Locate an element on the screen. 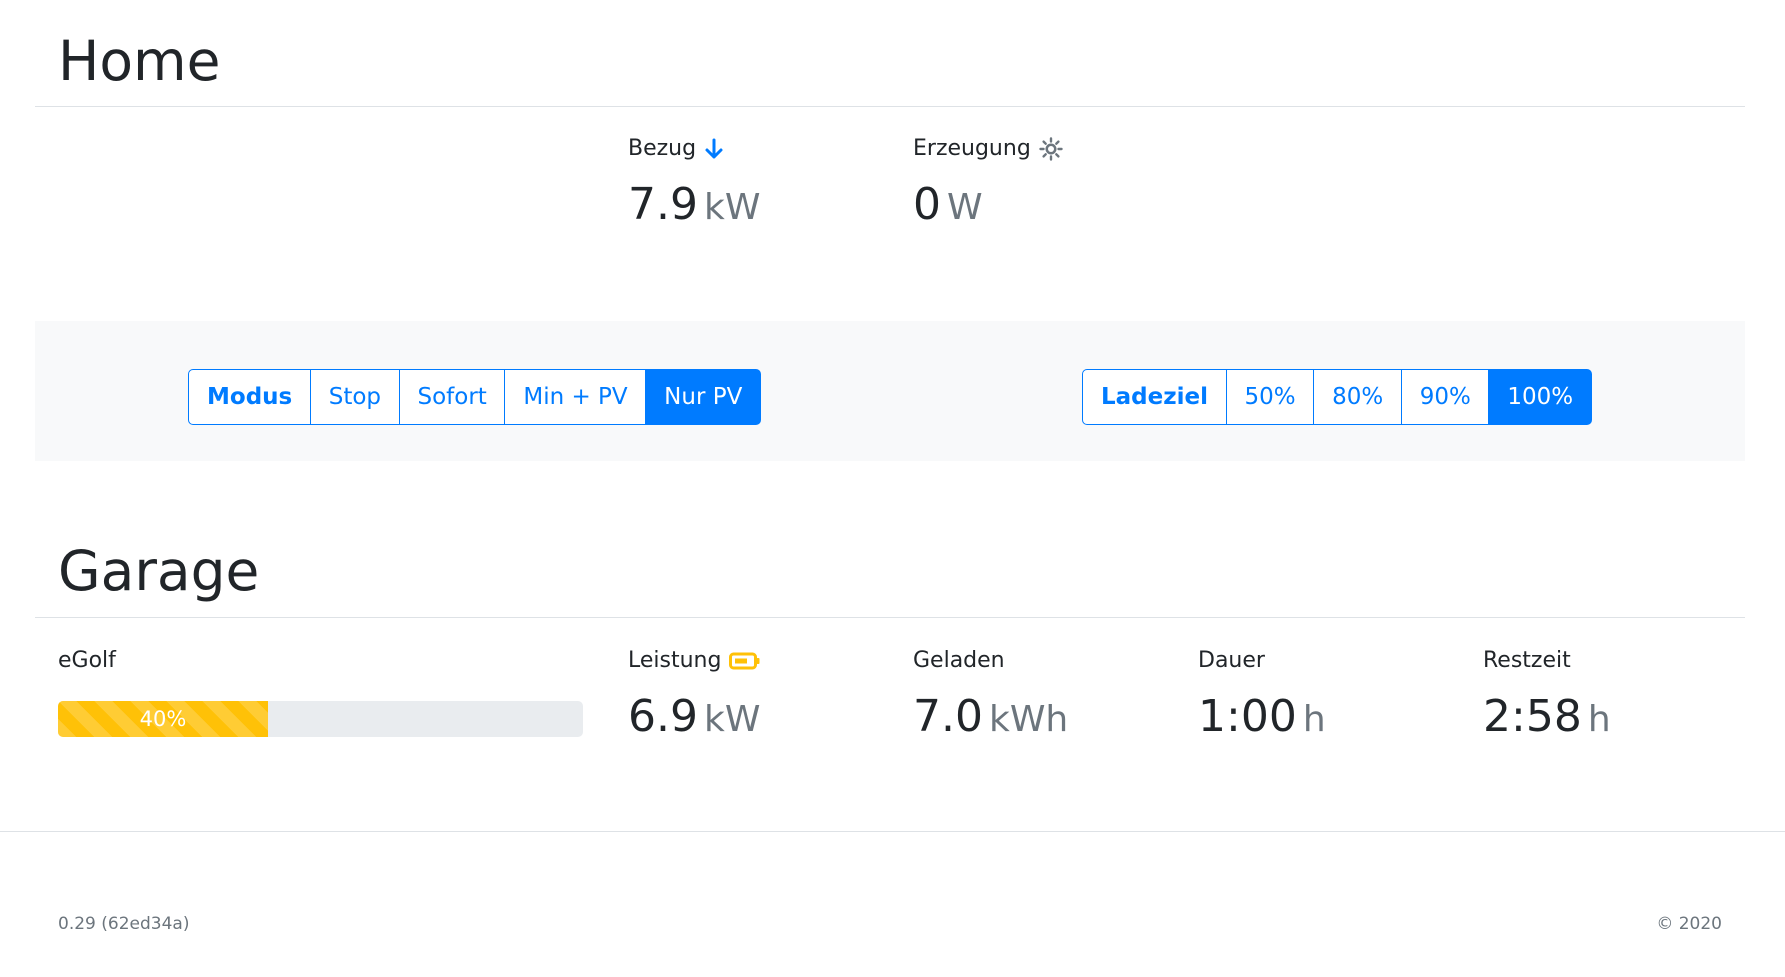 The height and width of the screenshot is (977, 1785). dauer-label: Dauer is located at coordinates (1231, 660).